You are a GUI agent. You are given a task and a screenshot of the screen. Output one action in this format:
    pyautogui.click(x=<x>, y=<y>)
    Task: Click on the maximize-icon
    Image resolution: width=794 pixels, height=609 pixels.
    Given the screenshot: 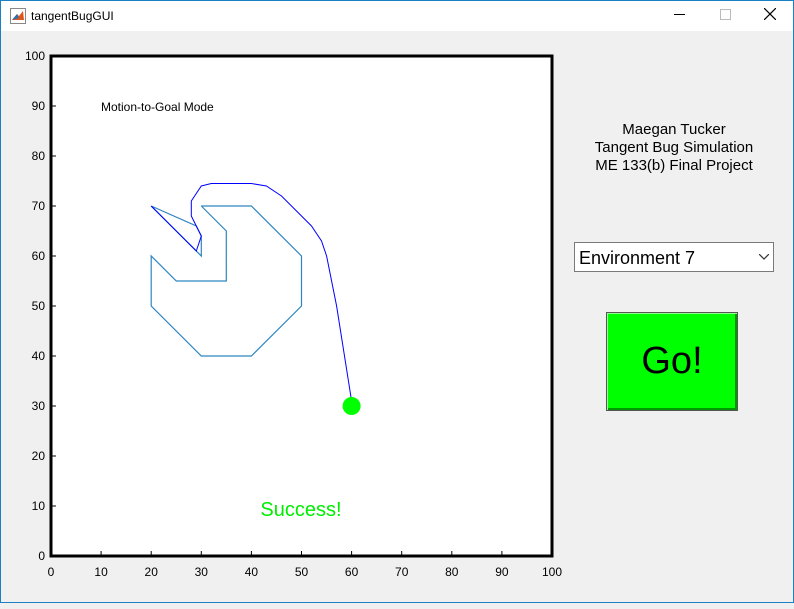 What is the action you would take?
    pyautogui.click(x=725, y=16)
    